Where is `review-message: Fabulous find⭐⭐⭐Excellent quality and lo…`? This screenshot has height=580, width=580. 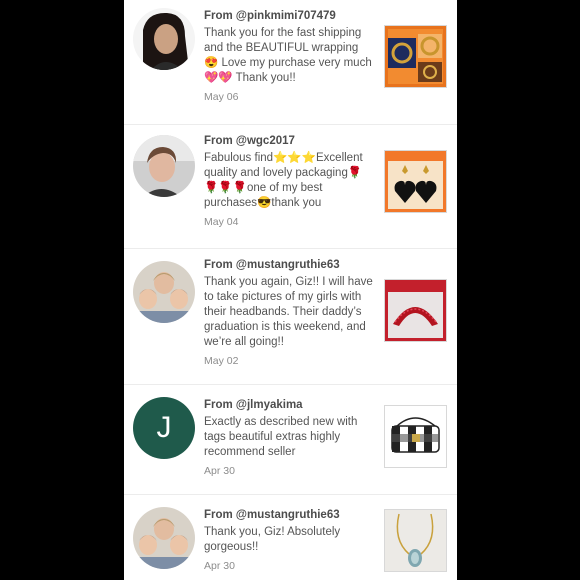
review-message: Fabulous find⭐⭐⭐Excellent quality and lo… is located at coordinates (283, 180).